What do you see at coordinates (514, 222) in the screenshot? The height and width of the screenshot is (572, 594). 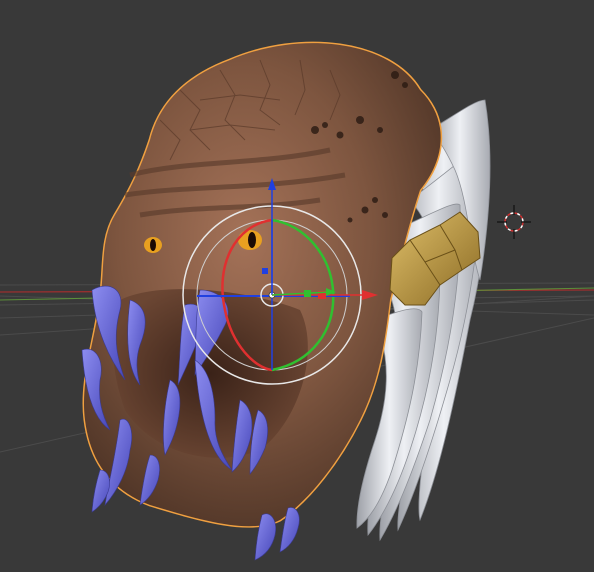 I see `3d-cursor-icon` at bounding box center [514, 222].